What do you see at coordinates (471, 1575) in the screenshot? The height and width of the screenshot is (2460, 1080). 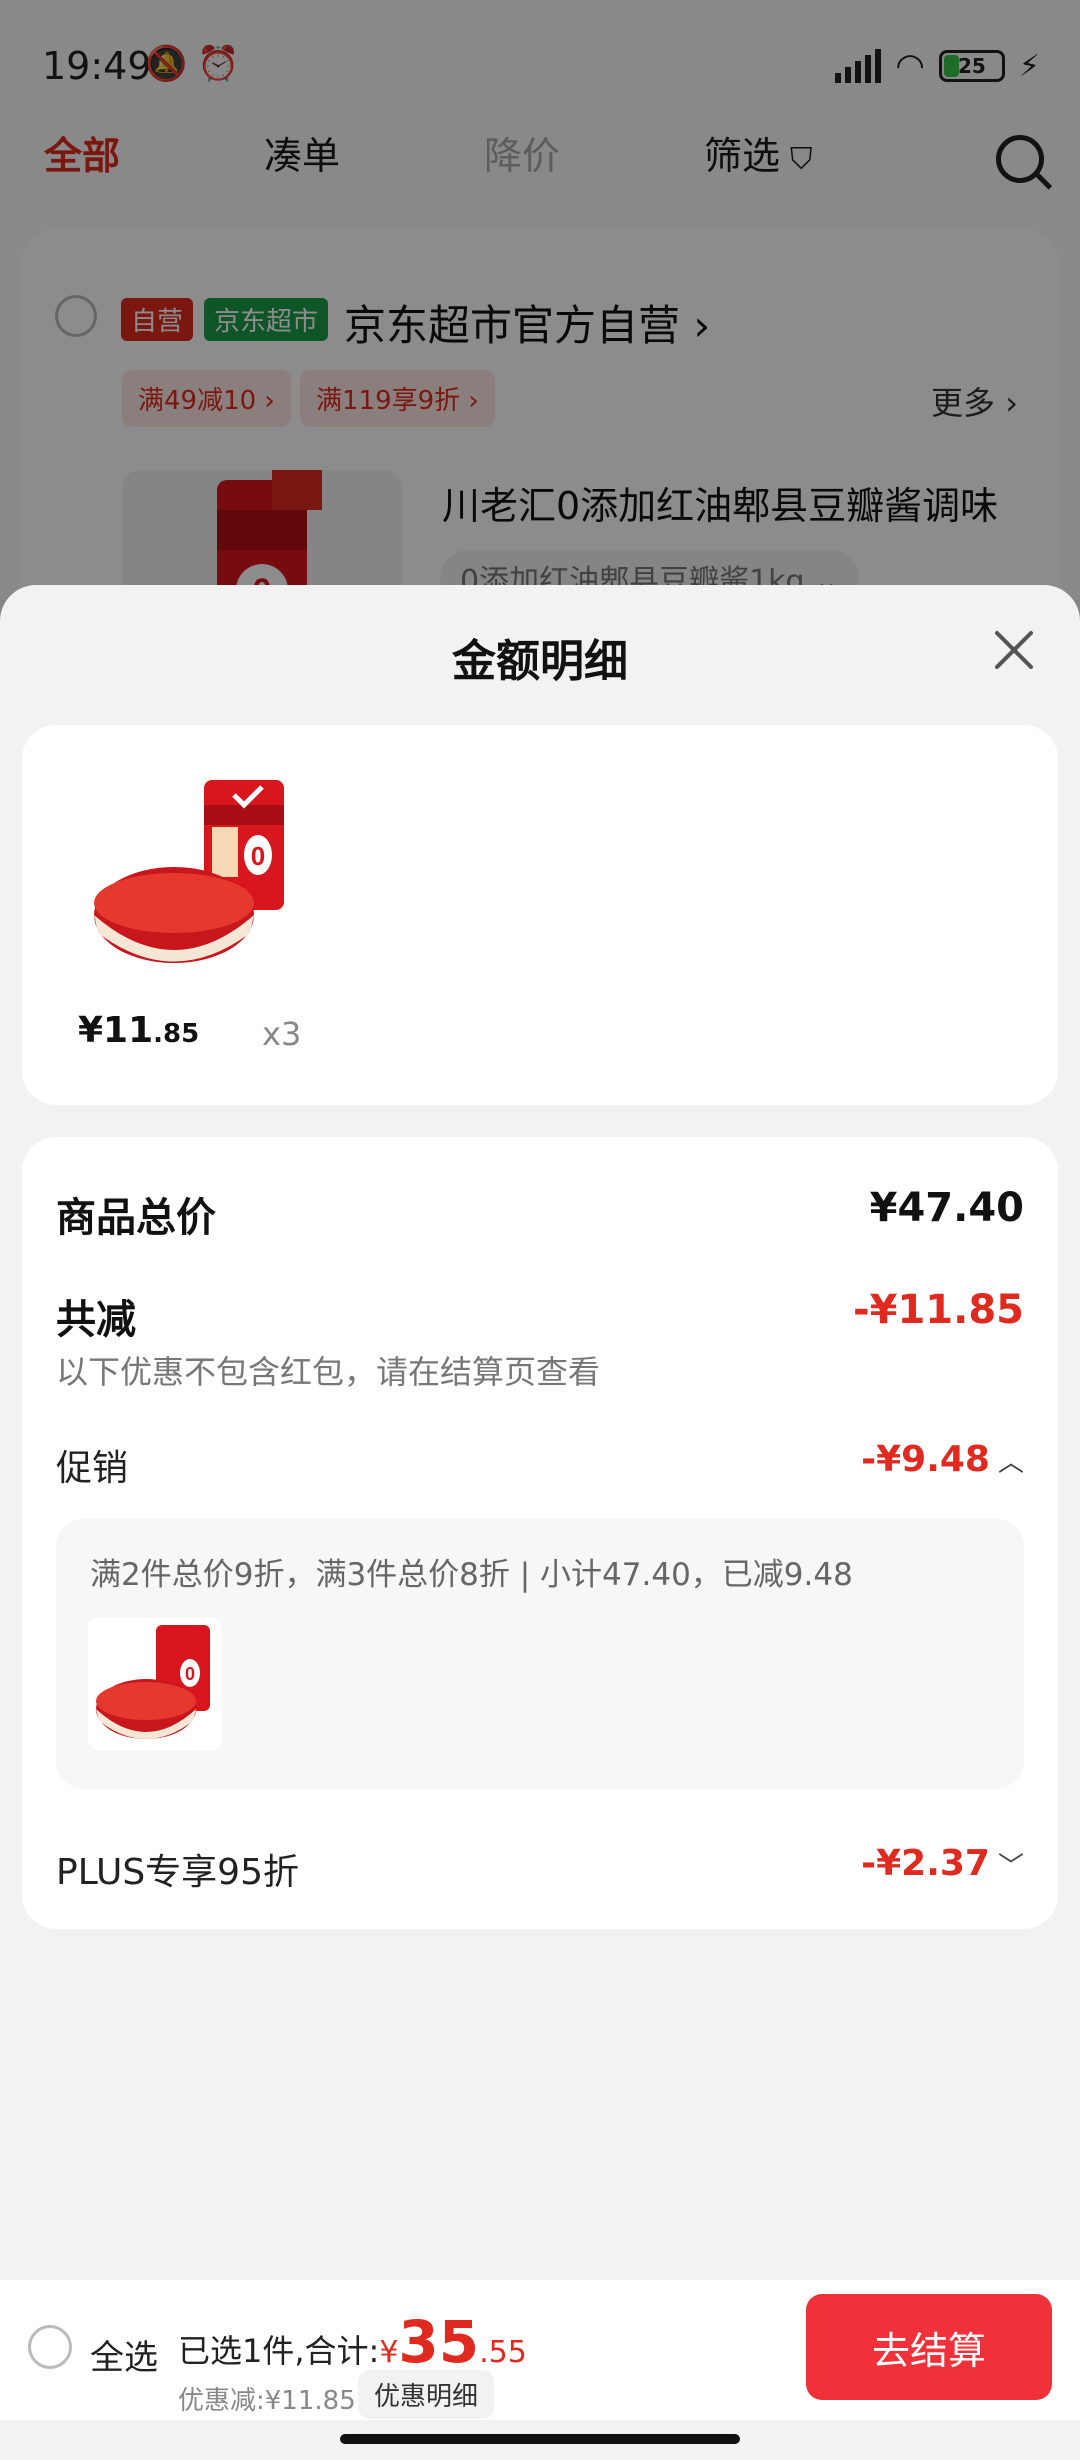 I see `promotion-detail-text: 满2件总价9折，满3件总价8折 | 小计47.40，已减9.48` at bounding box center [471, 1575].